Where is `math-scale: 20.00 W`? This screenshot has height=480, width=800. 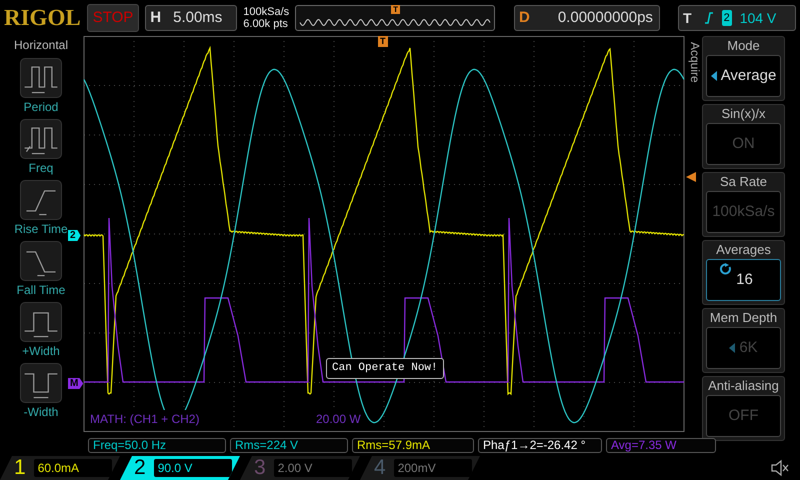 math-scale: 20.00 W is located at coordinates (338, 419).